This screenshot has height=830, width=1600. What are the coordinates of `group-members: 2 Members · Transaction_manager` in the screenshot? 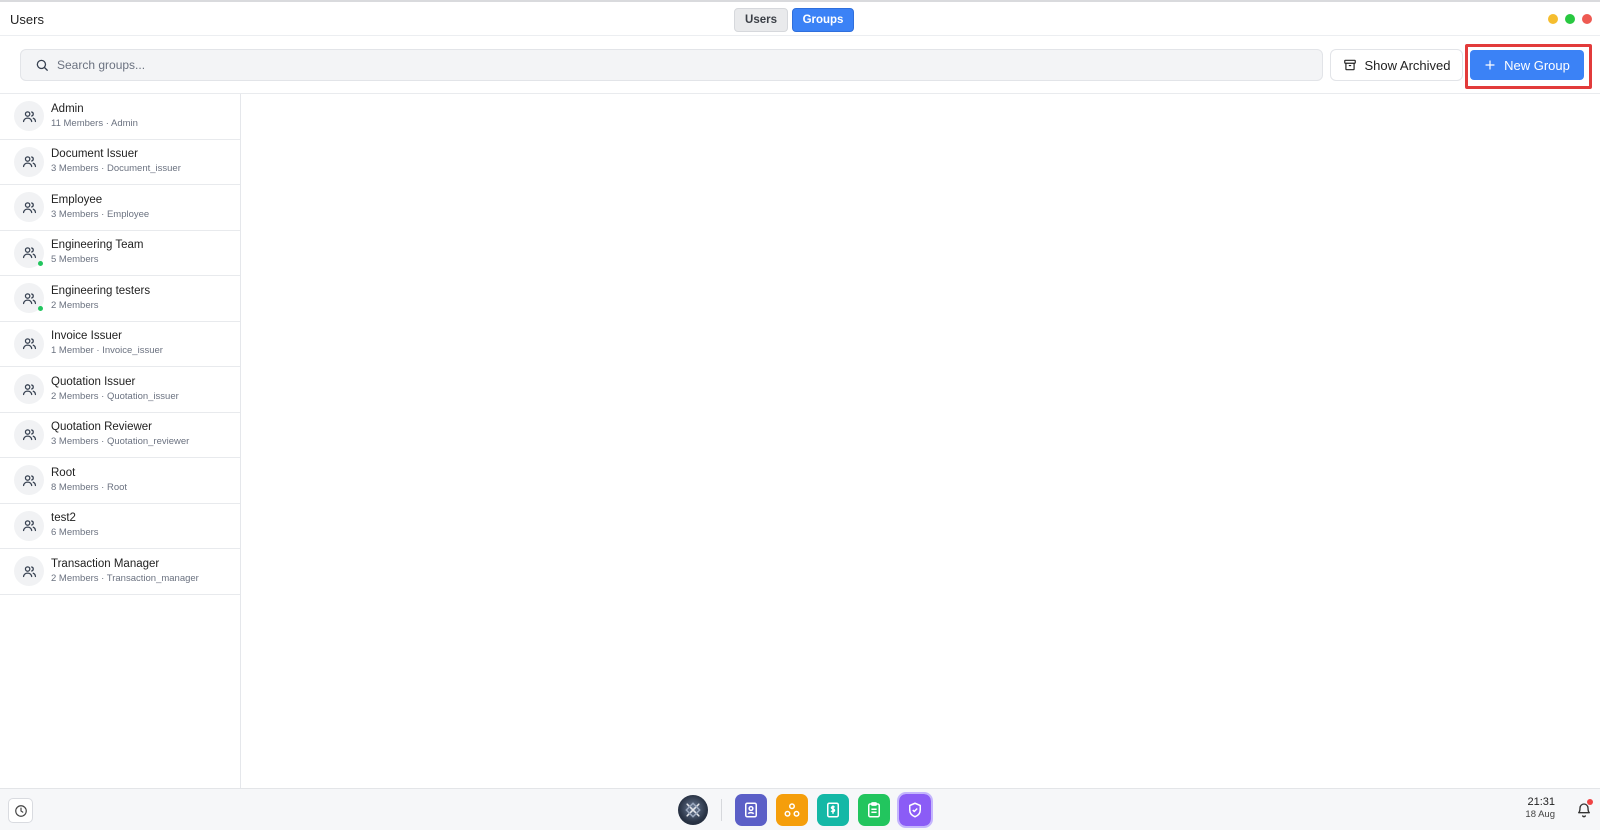 It's located at (125, 578).